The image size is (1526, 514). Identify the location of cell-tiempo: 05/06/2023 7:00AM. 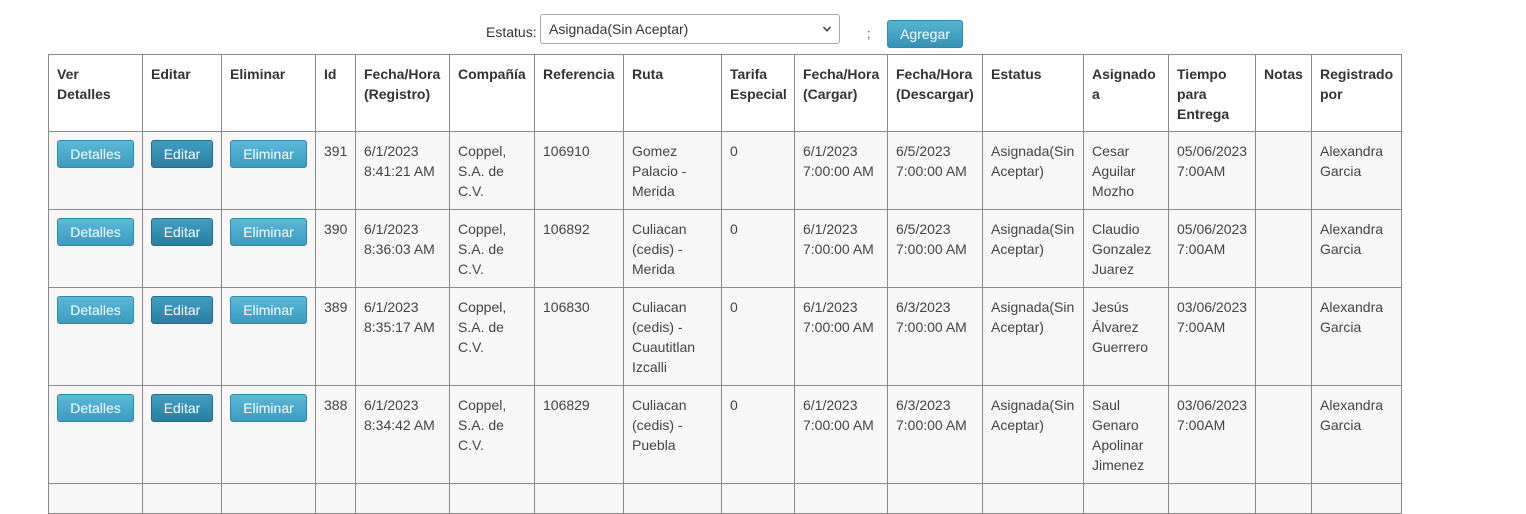
(1212, 248).